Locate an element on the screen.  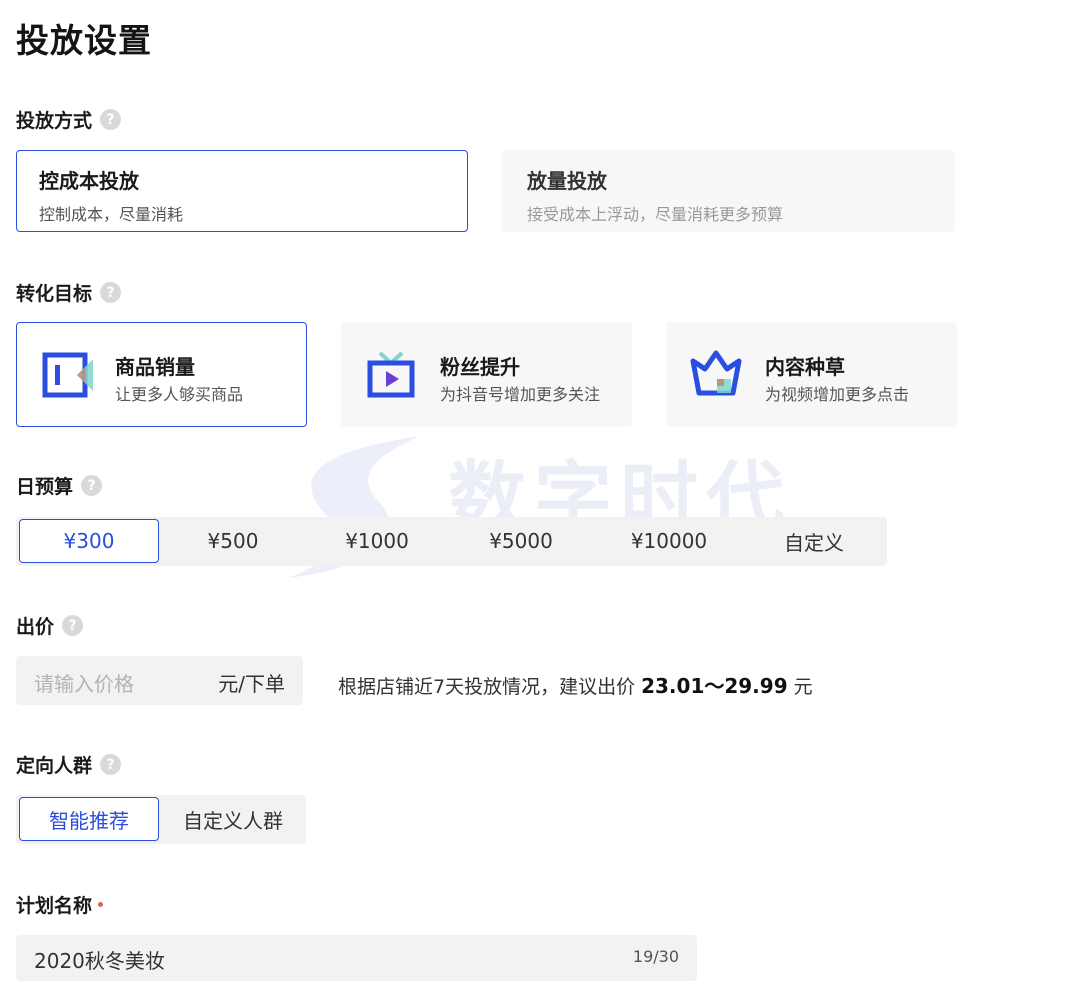
goal-option-content-seeding: 内容种草 为视频增加更多点击 is located at coordinates (811, 374).